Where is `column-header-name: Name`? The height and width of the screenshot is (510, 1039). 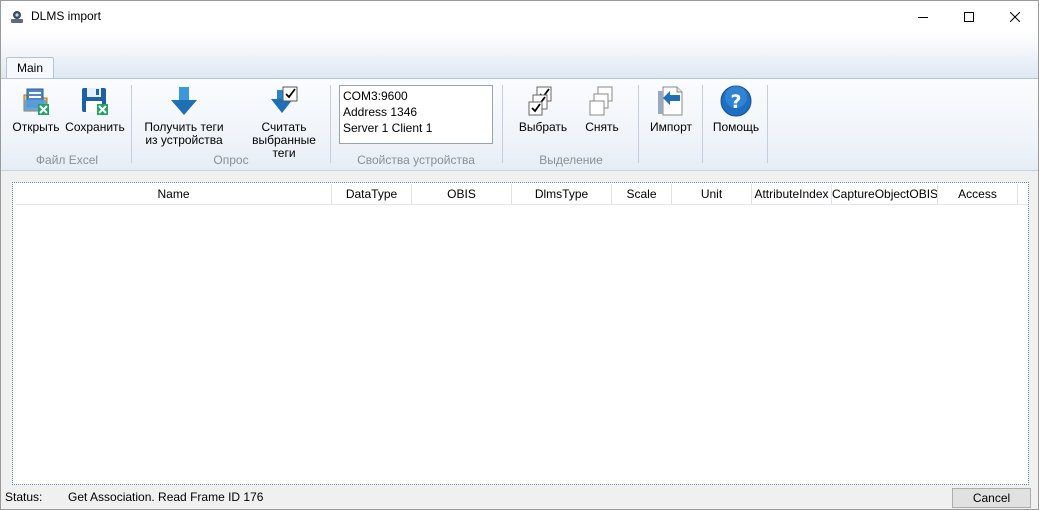 column-header-name: Name is located at coordinates (174, 194).